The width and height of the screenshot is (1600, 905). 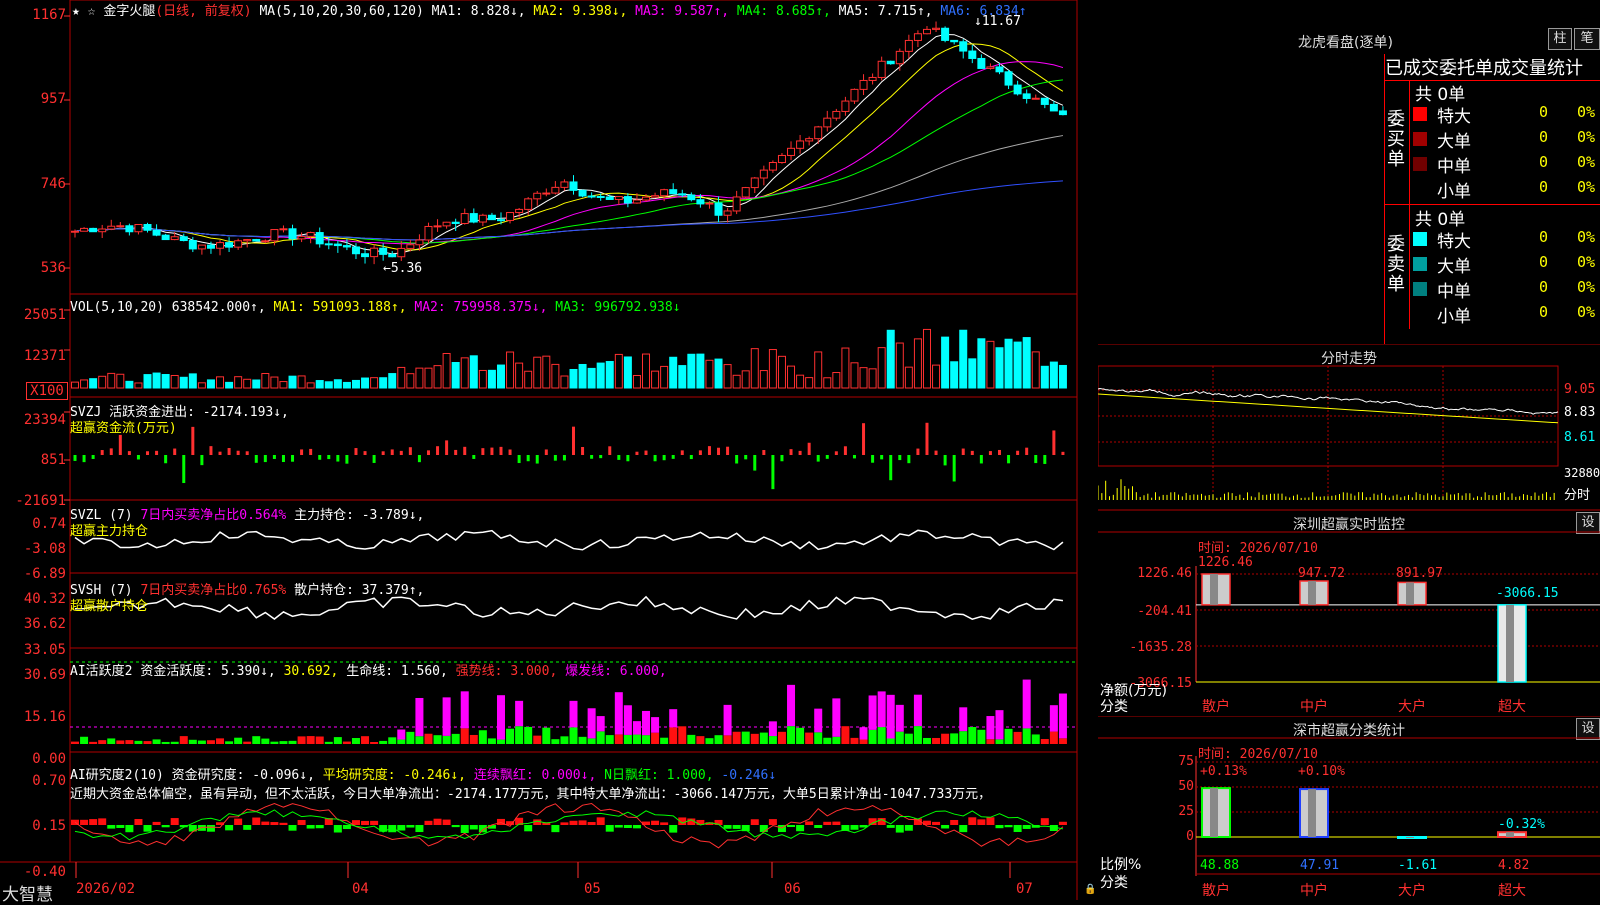 What do you see at coordinates (203, 11) in the screenshot?
I see `period-label: (日线, 前复权)` at bounding box center [203, 11].